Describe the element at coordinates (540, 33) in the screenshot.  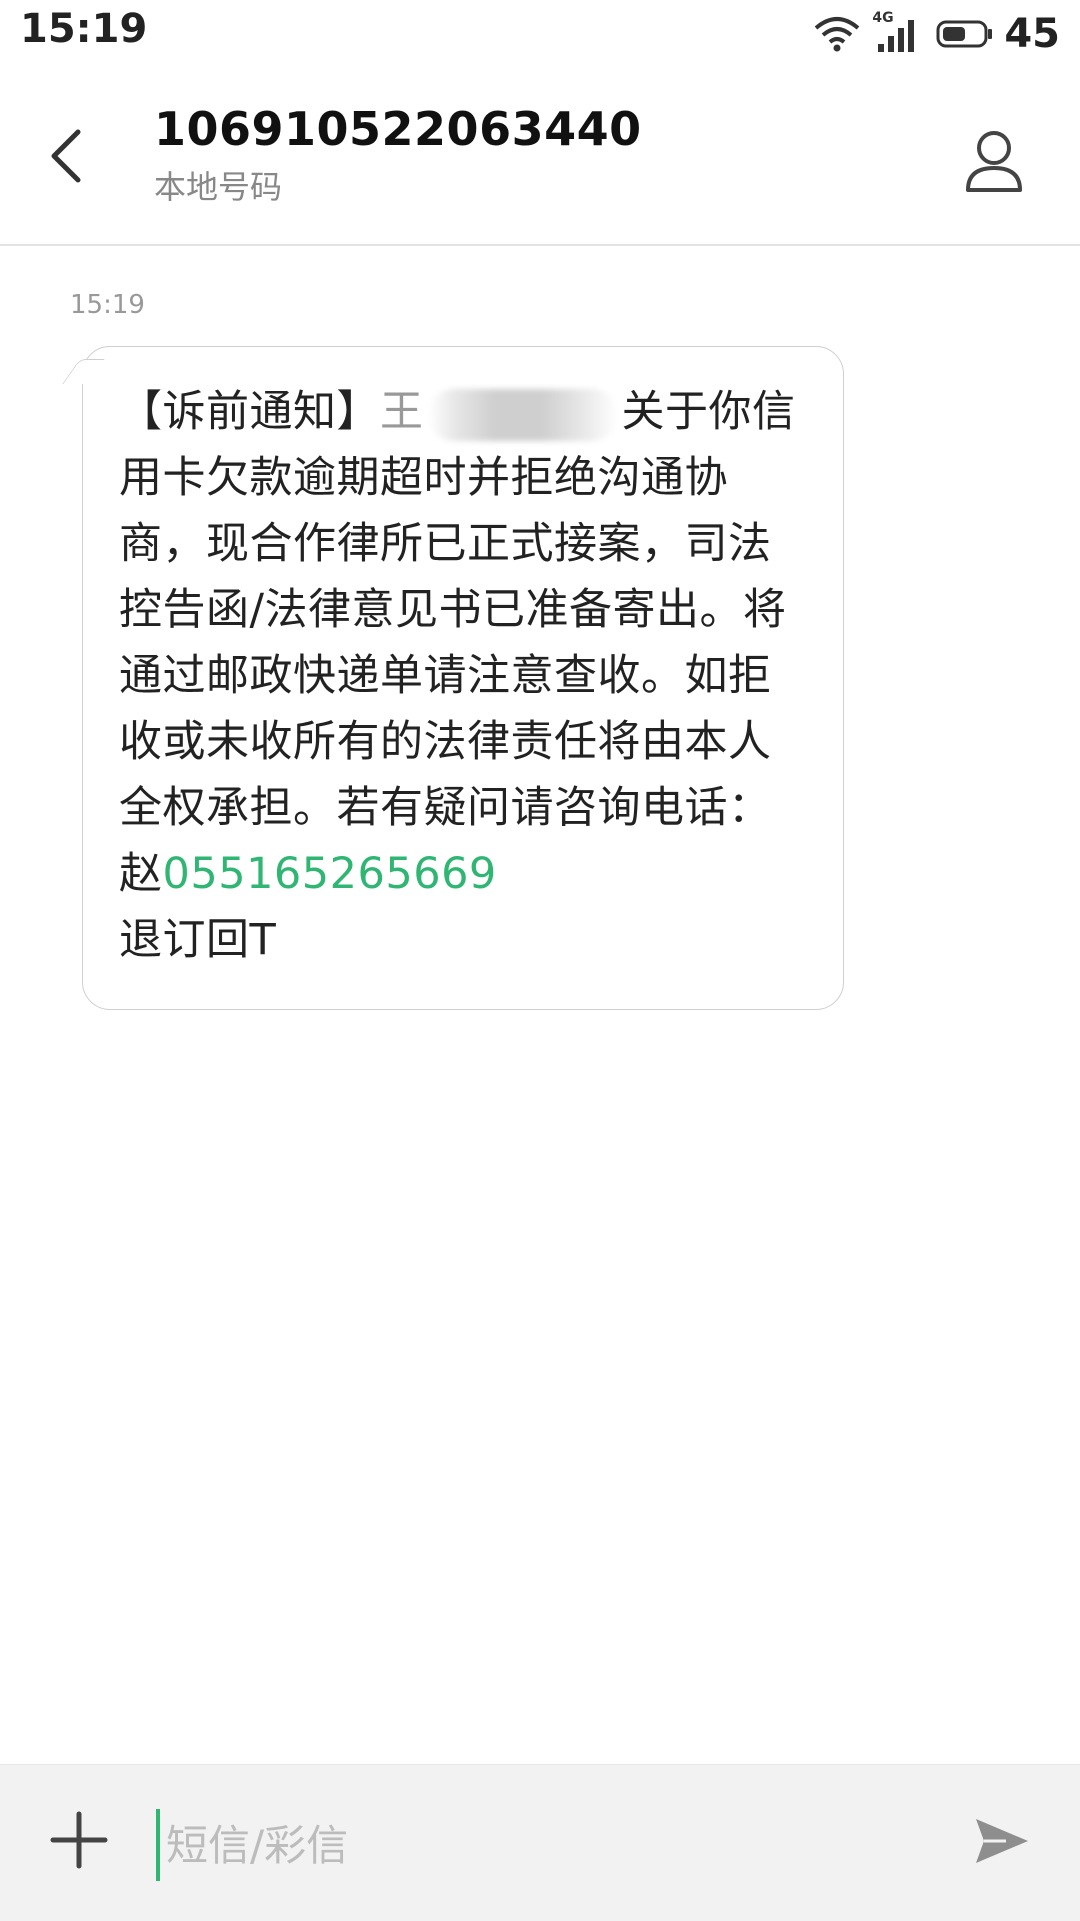
I see `status-bar: 15:19 4G 45` at that location.